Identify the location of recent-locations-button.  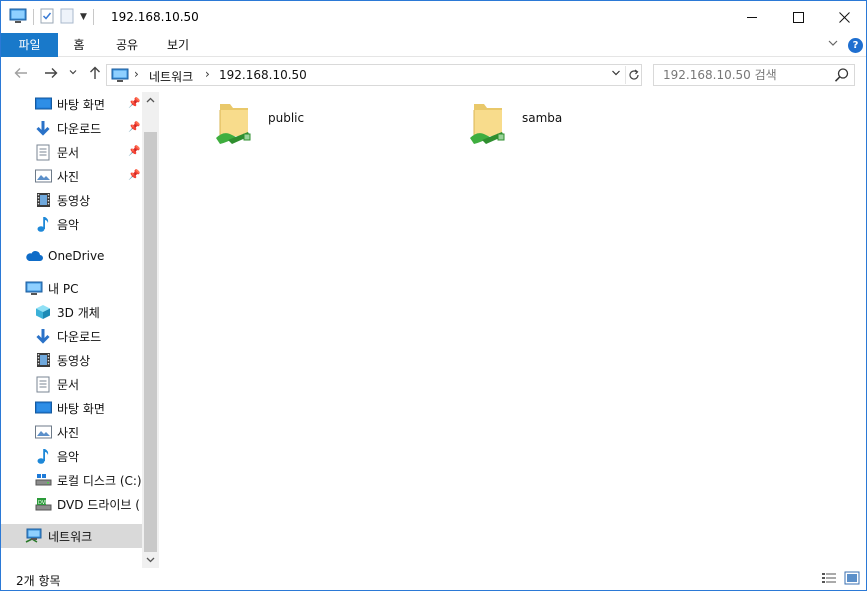
(73, 75).